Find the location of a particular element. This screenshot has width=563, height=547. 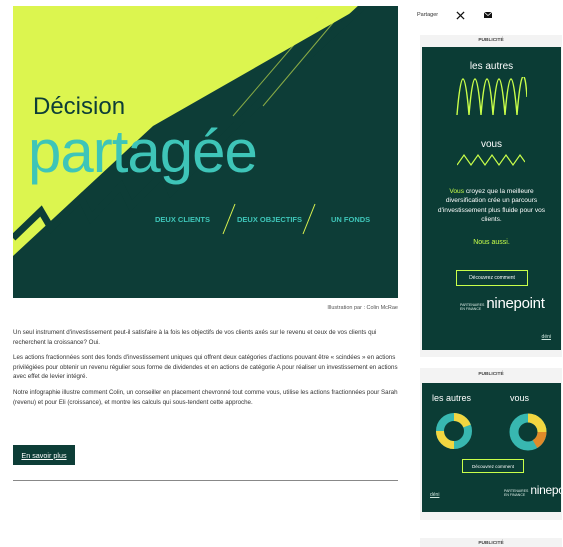

x-icon is located at coordinates (460, 15).